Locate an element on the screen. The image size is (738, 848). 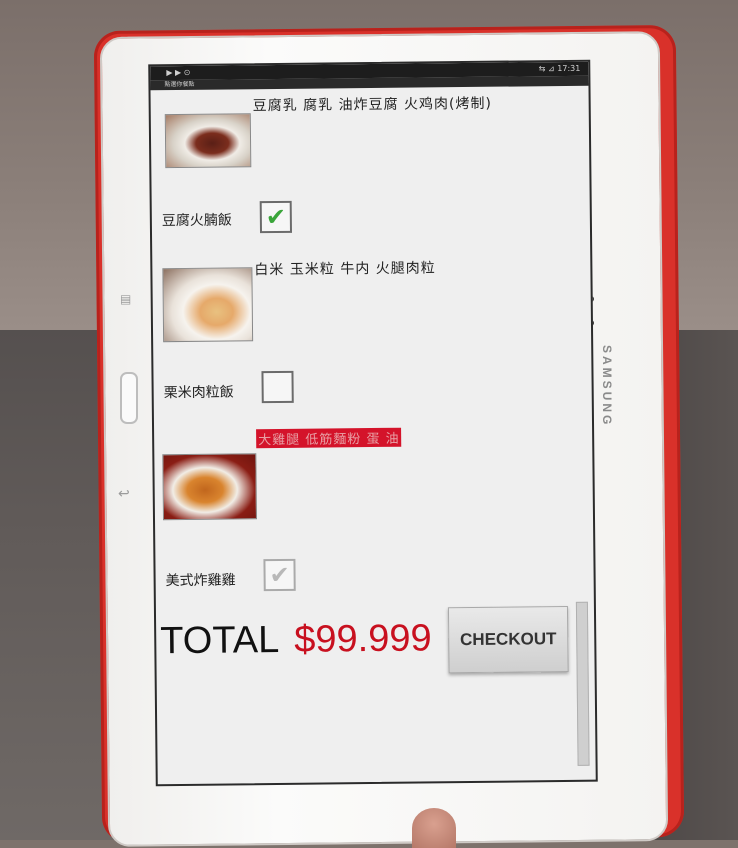
total-label: TOTAL is located at coordinates (220, 640).